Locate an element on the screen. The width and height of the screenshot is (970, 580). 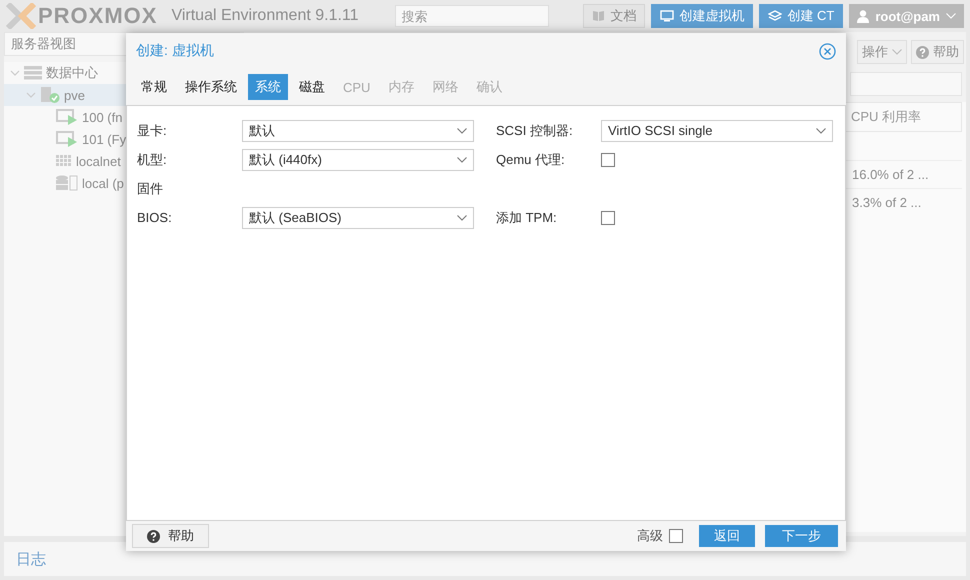
header-button: 创建 CT is located at coordinates (801, 16).